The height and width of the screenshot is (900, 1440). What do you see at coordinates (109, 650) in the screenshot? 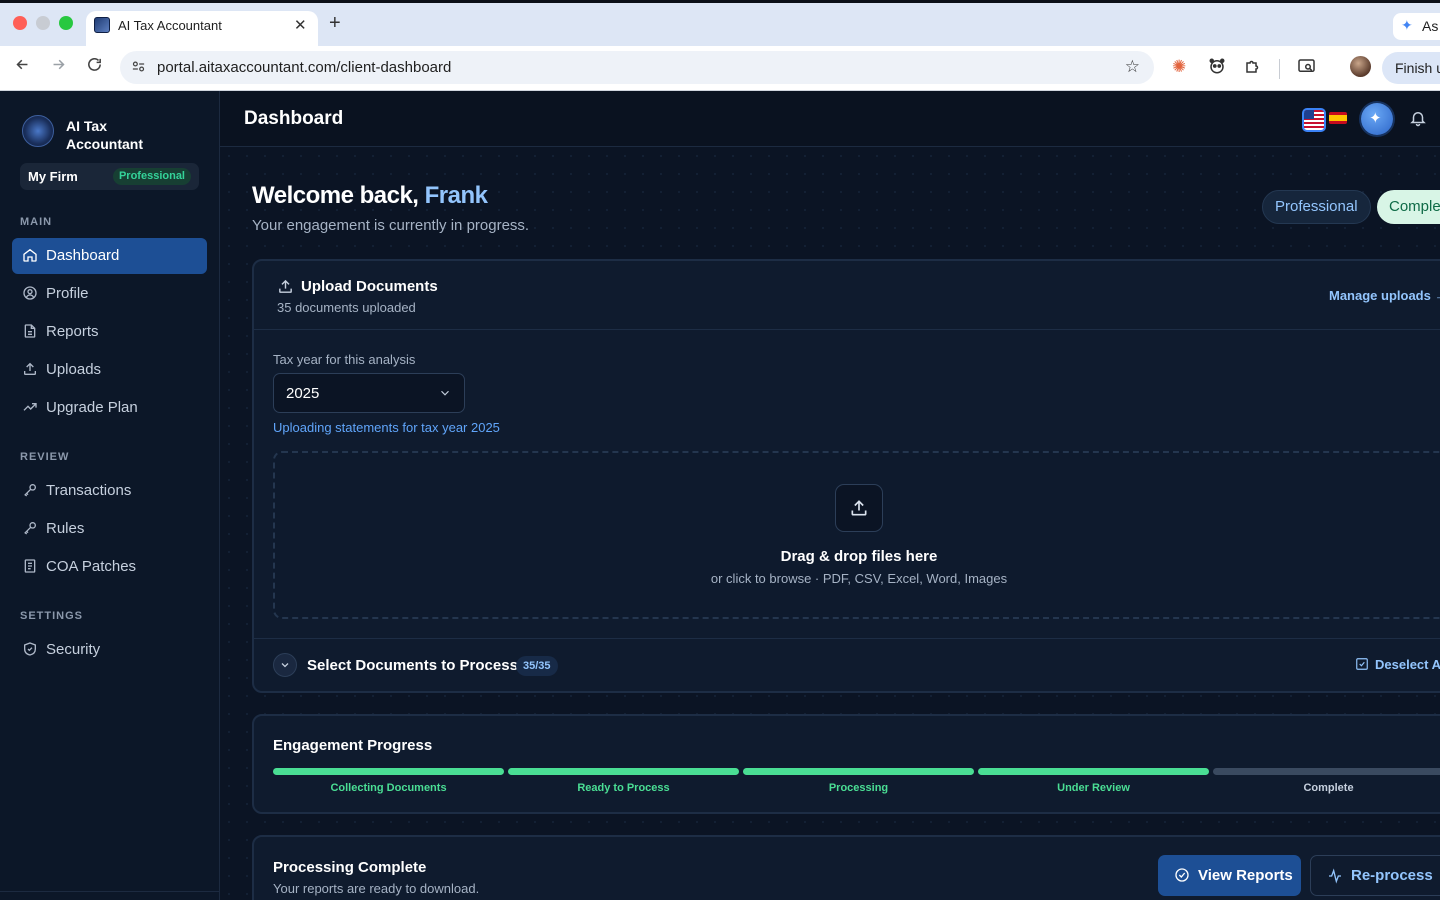
I see `sidebar-item-security: Security` at bounding box center [109, 650].